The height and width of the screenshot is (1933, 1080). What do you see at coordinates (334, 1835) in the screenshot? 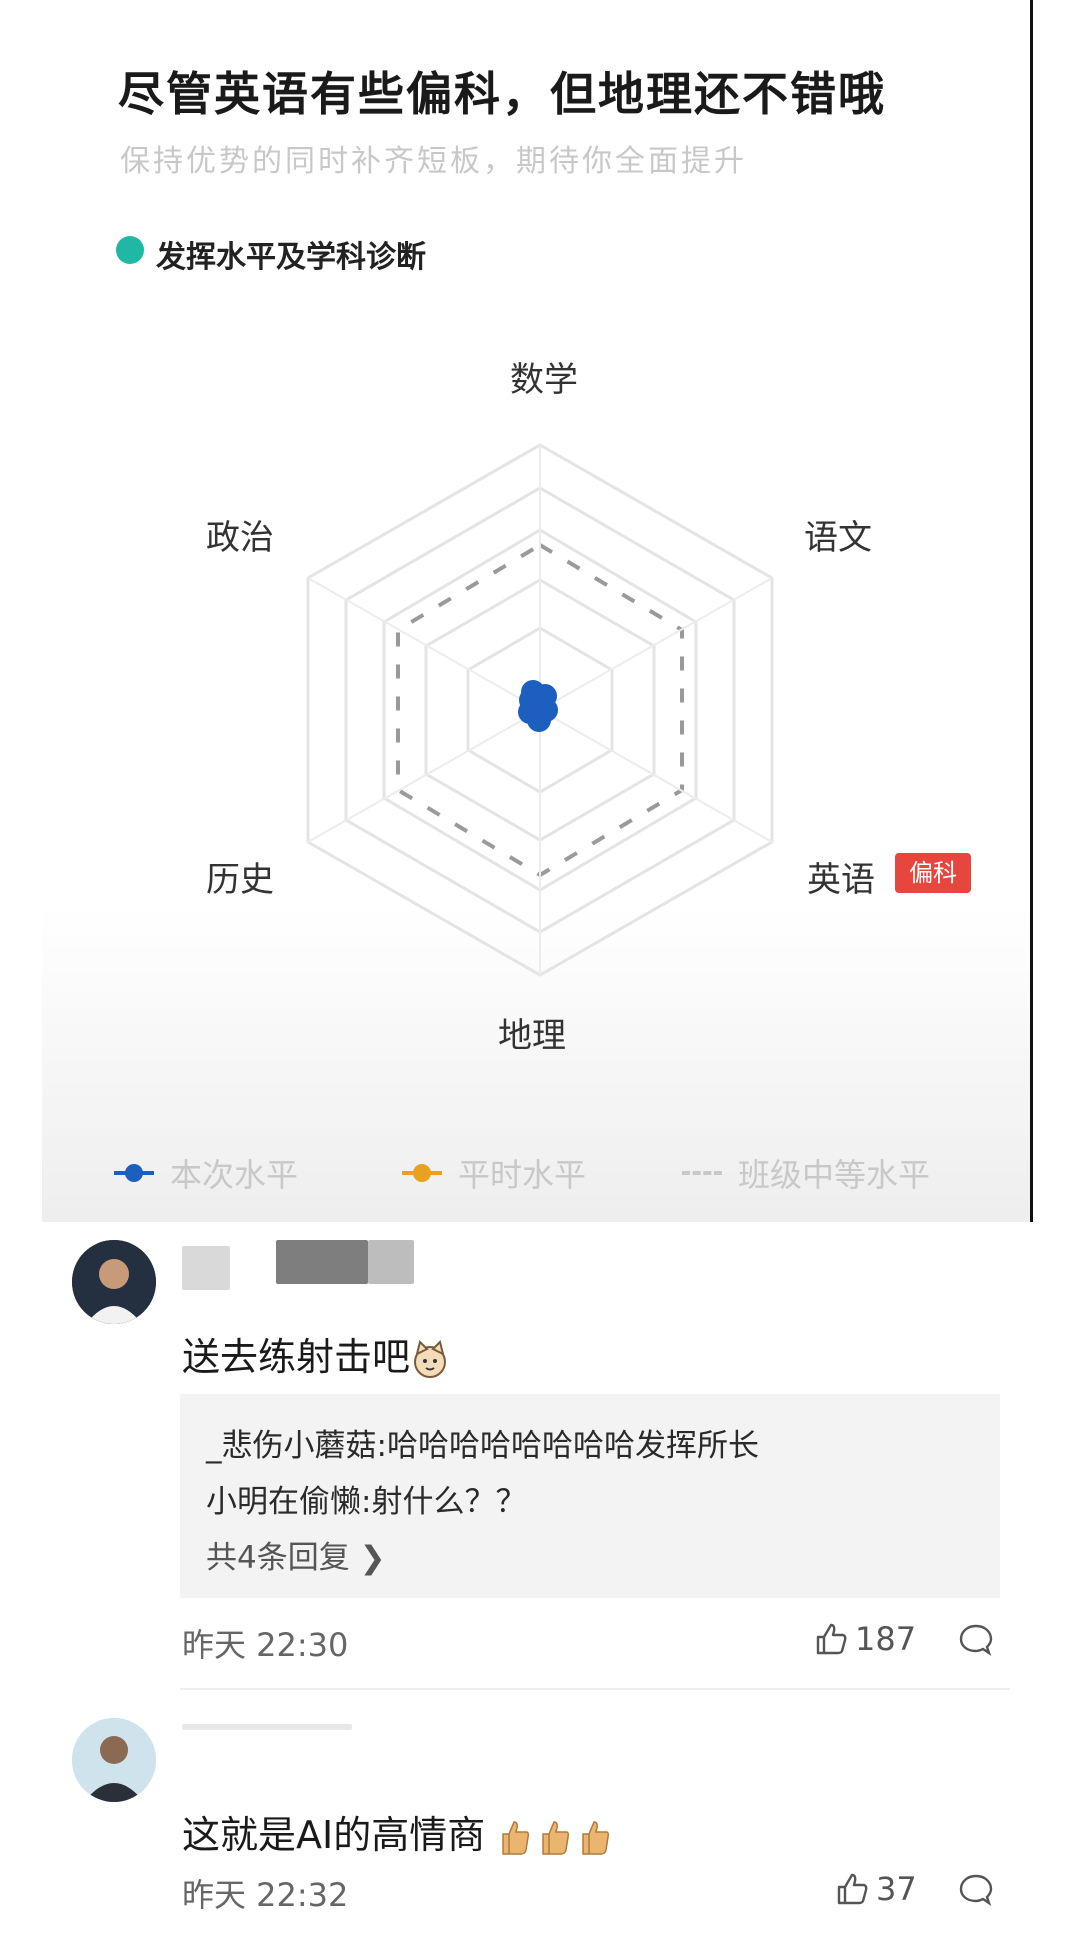
I see `comment-2-body: 这就是AI的高情商` at bounding box center [334, 1835].